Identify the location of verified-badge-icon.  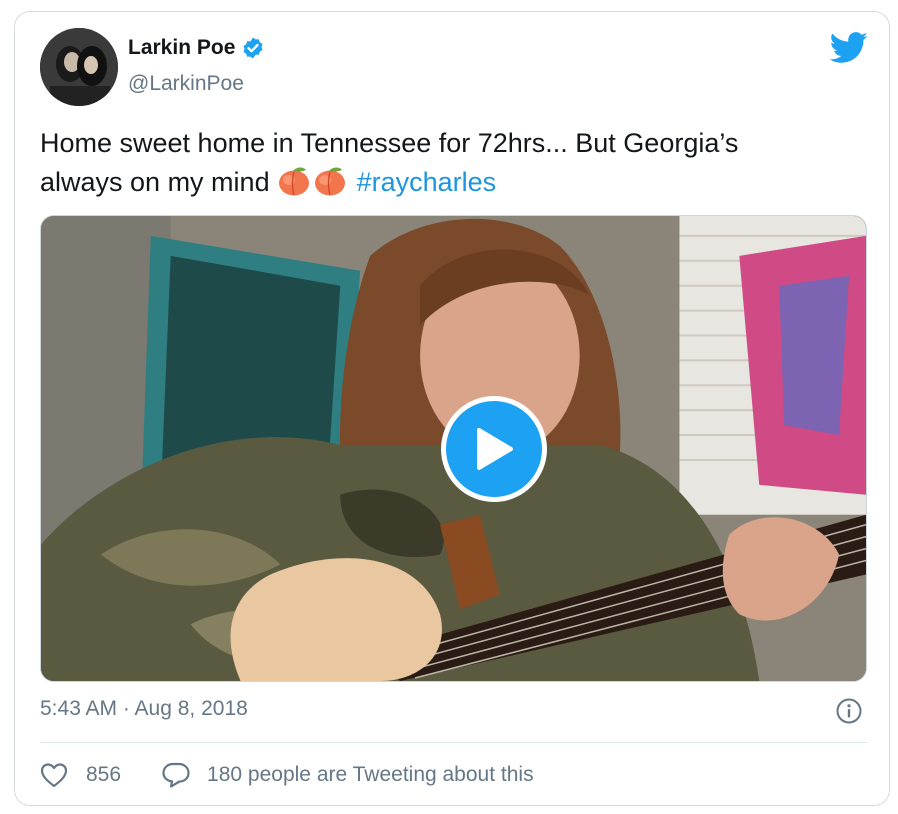
(253, 48).